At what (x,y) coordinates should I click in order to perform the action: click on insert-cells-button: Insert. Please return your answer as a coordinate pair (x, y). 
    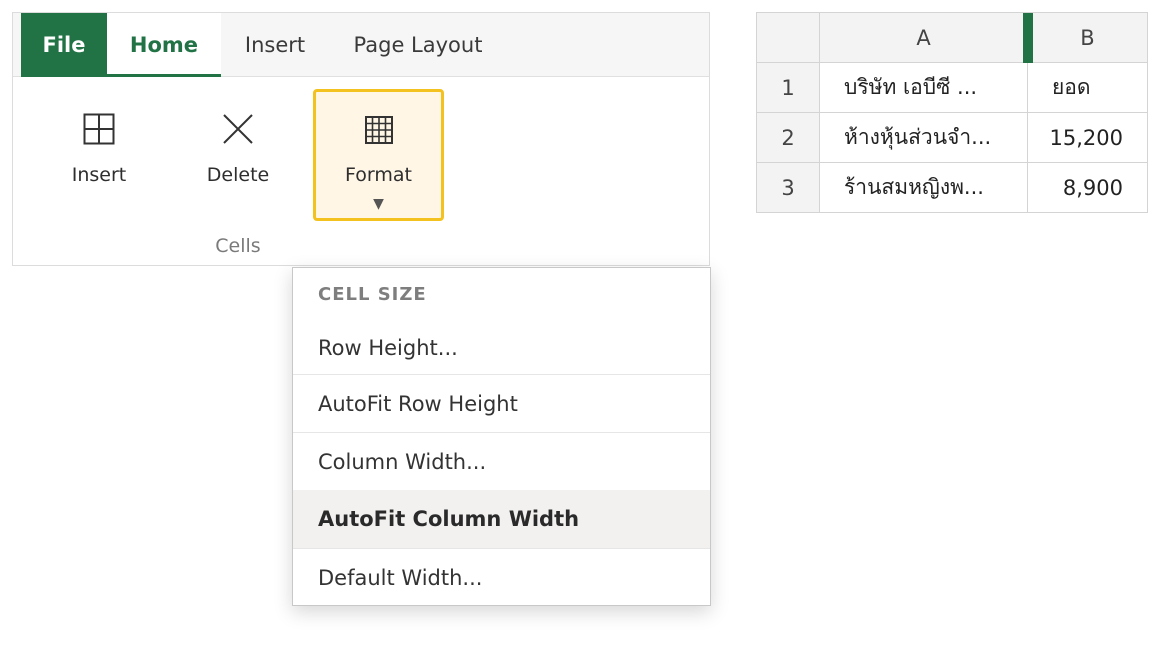
    Looking at the image, I should click on (99, 154).